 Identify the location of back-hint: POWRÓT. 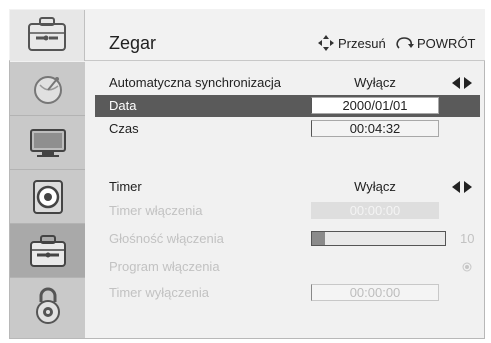
(446, 43).